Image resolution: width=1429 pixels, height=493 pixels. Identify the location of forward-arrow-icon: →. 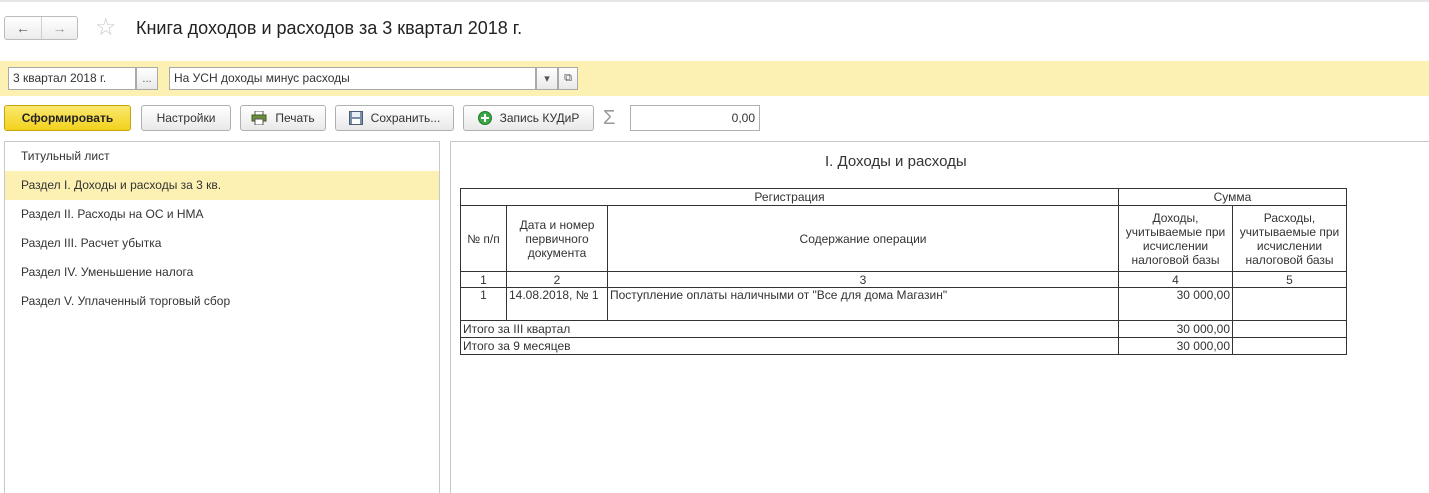
(59, 28).